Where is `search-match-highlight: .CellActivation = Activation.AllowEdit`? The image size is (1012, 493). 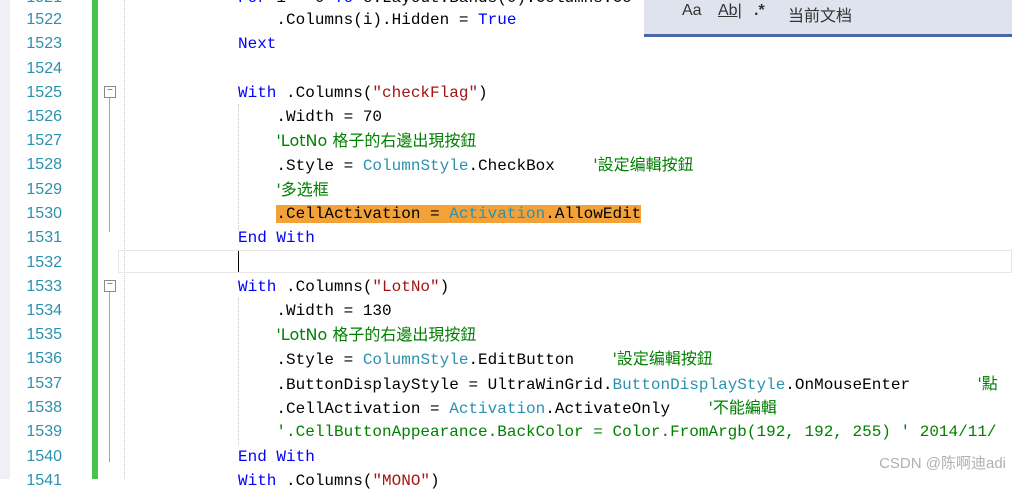 search-match-highlight: .CellActivation = Activation.AllowEdit is located at coordinates (459, 214).